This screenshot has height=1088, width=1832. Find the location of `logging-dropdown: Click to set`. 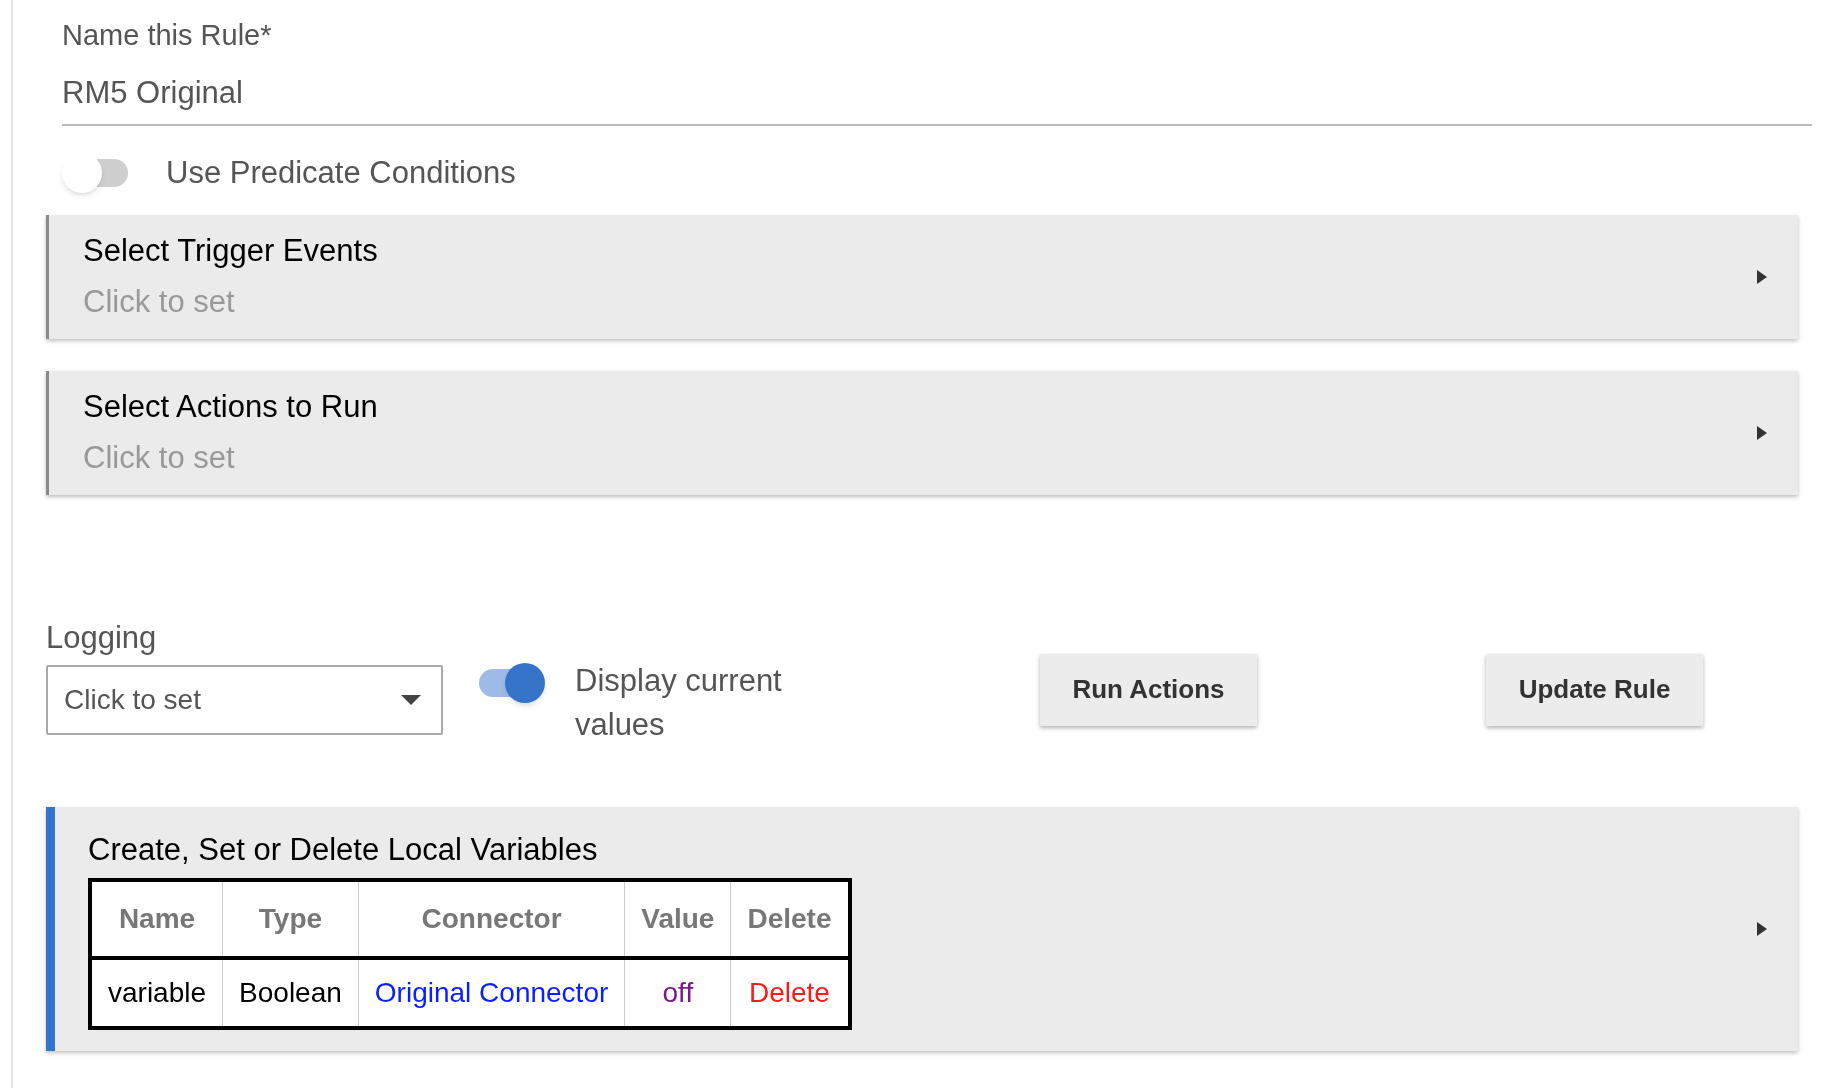

logging-dropdown: Click to set is located at coordinates (244, 700).